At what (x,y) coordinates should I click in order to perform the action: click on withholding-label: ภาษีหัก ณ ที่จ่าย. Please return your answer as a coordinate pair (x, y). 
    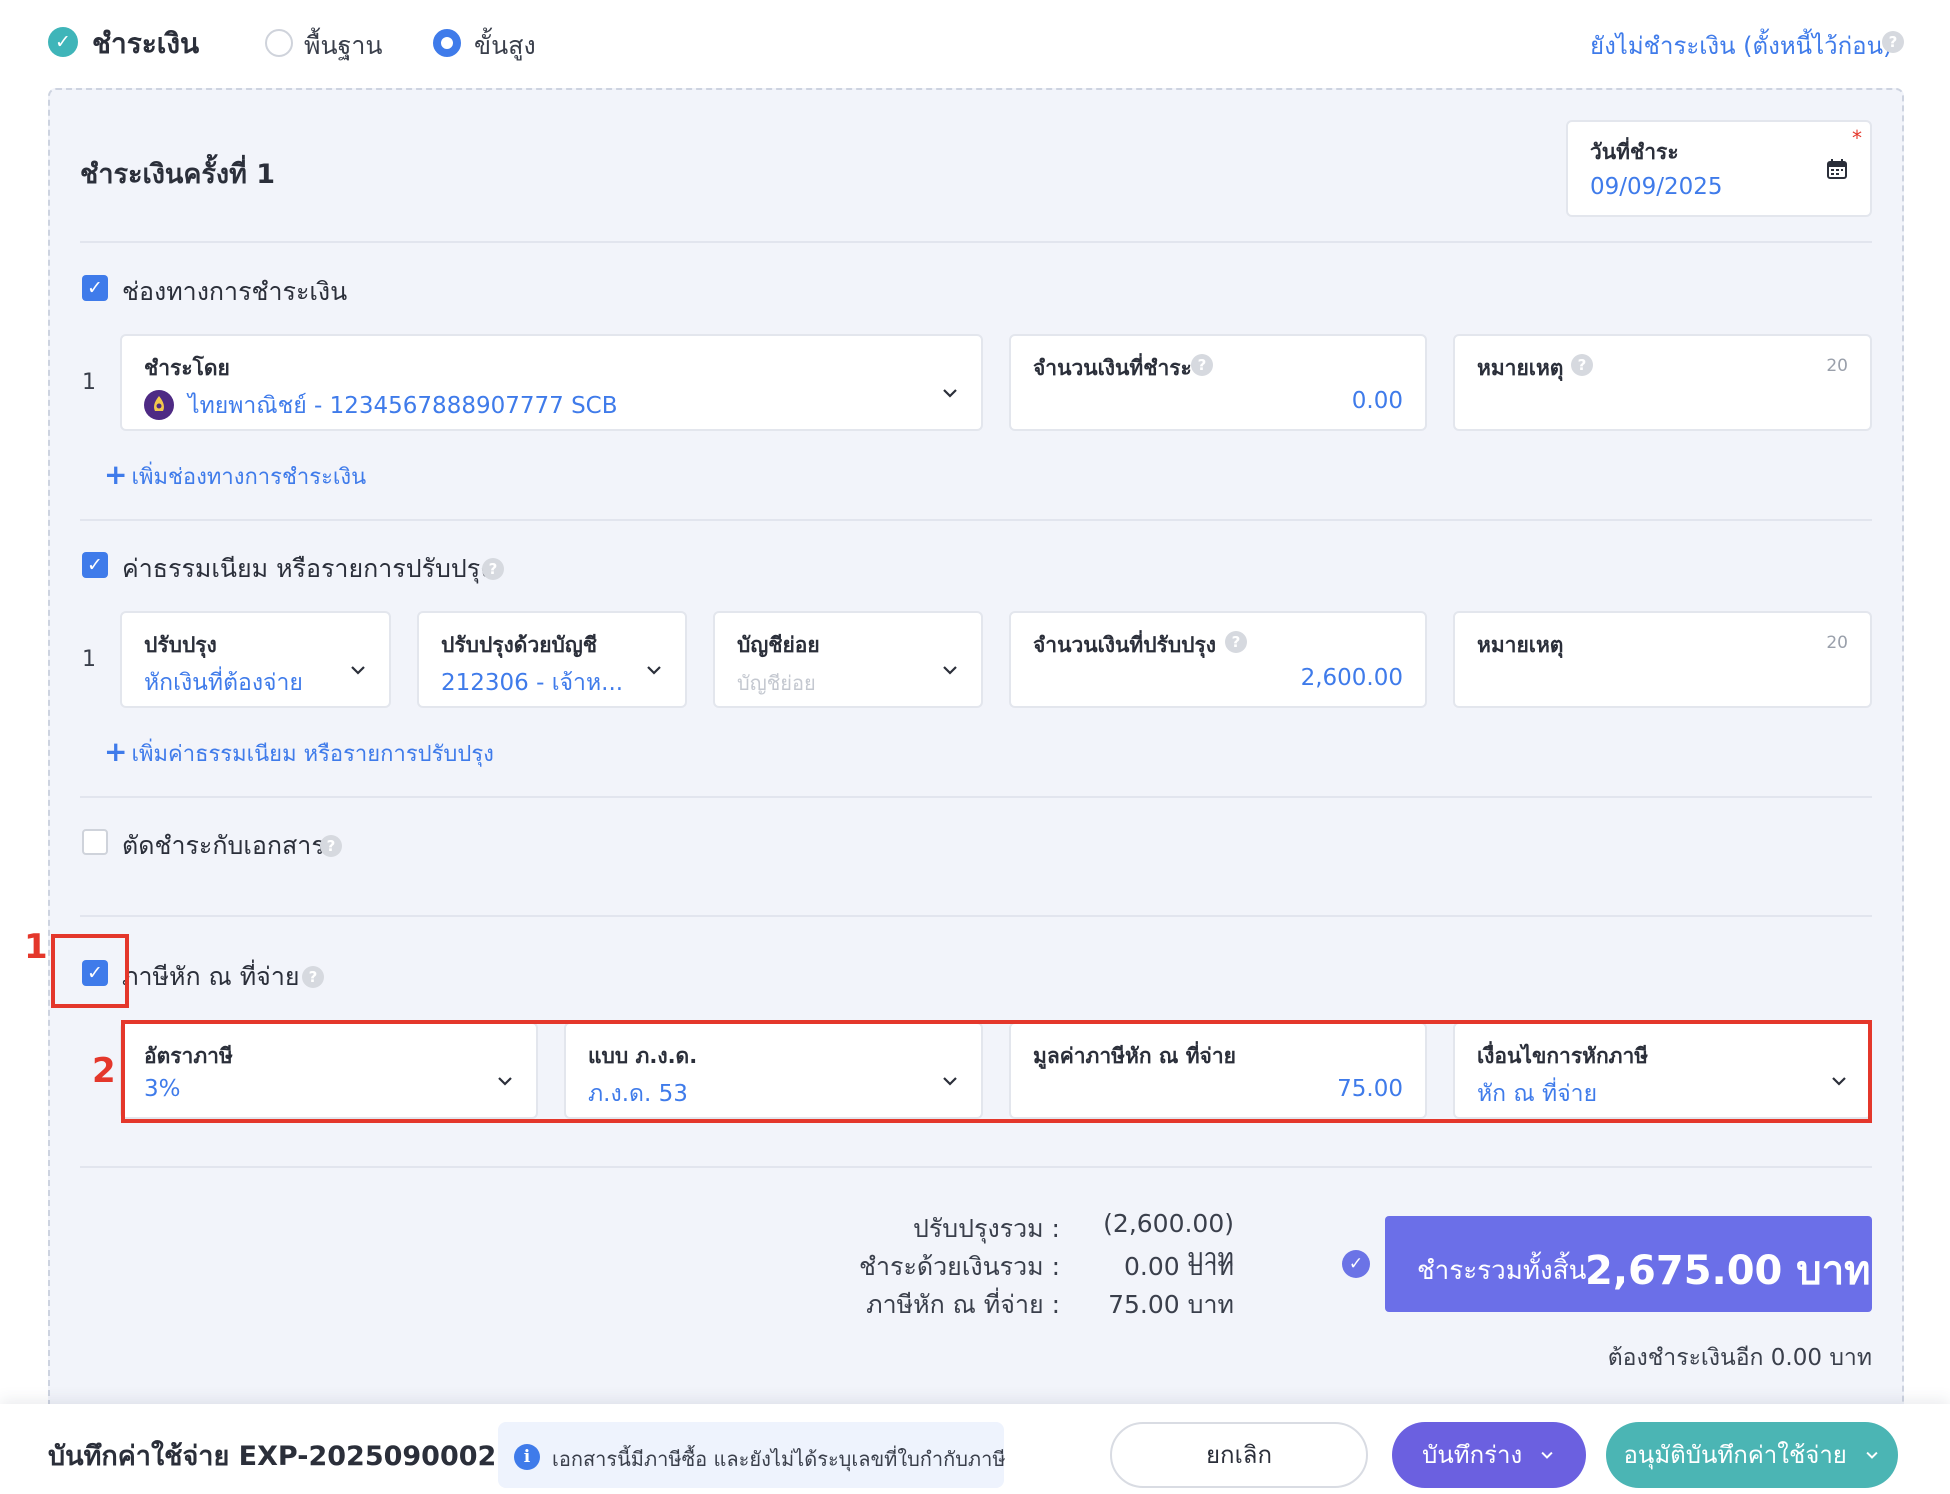
    Looking at the image, I should click on (211, 976).